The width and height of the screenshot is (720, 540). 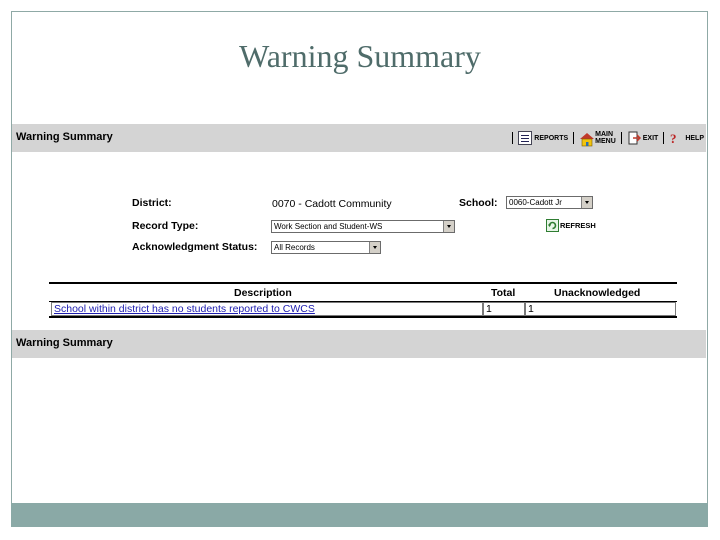 What do you see at coordinates (600, 309) in the screenshot?
I see `table-cell-unacknowledged: 1` at bounding box center [600, 309].